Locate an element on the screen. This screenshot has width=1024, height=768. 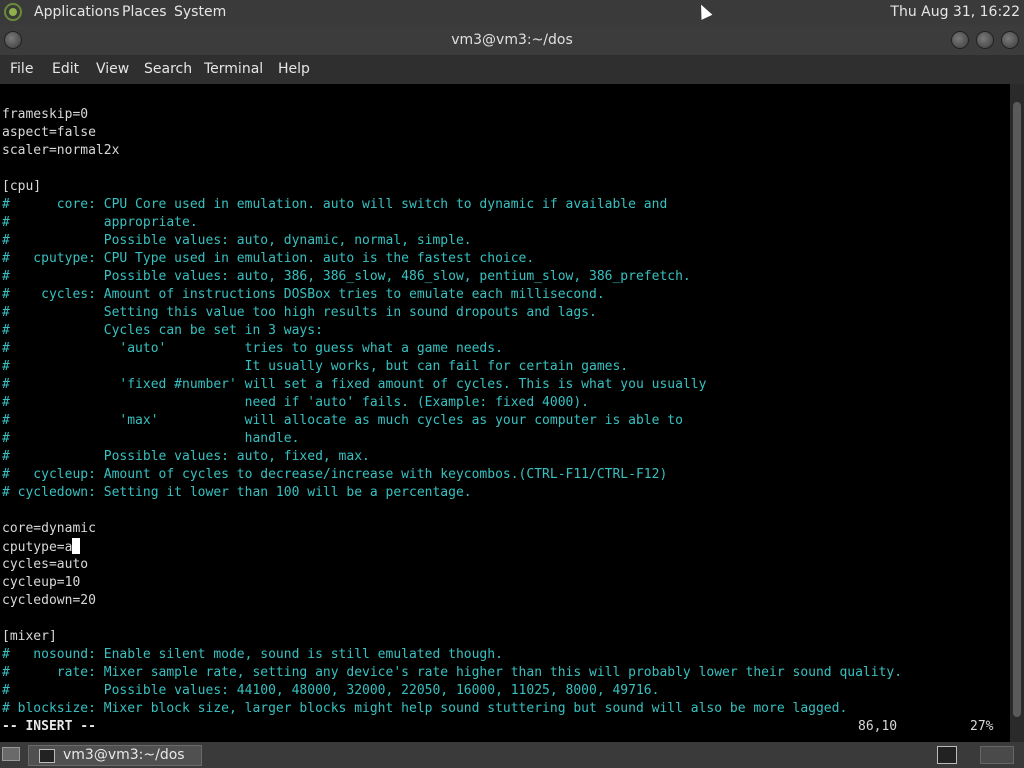
config-line: cycleup=10 is located at coordinates (41, 583).